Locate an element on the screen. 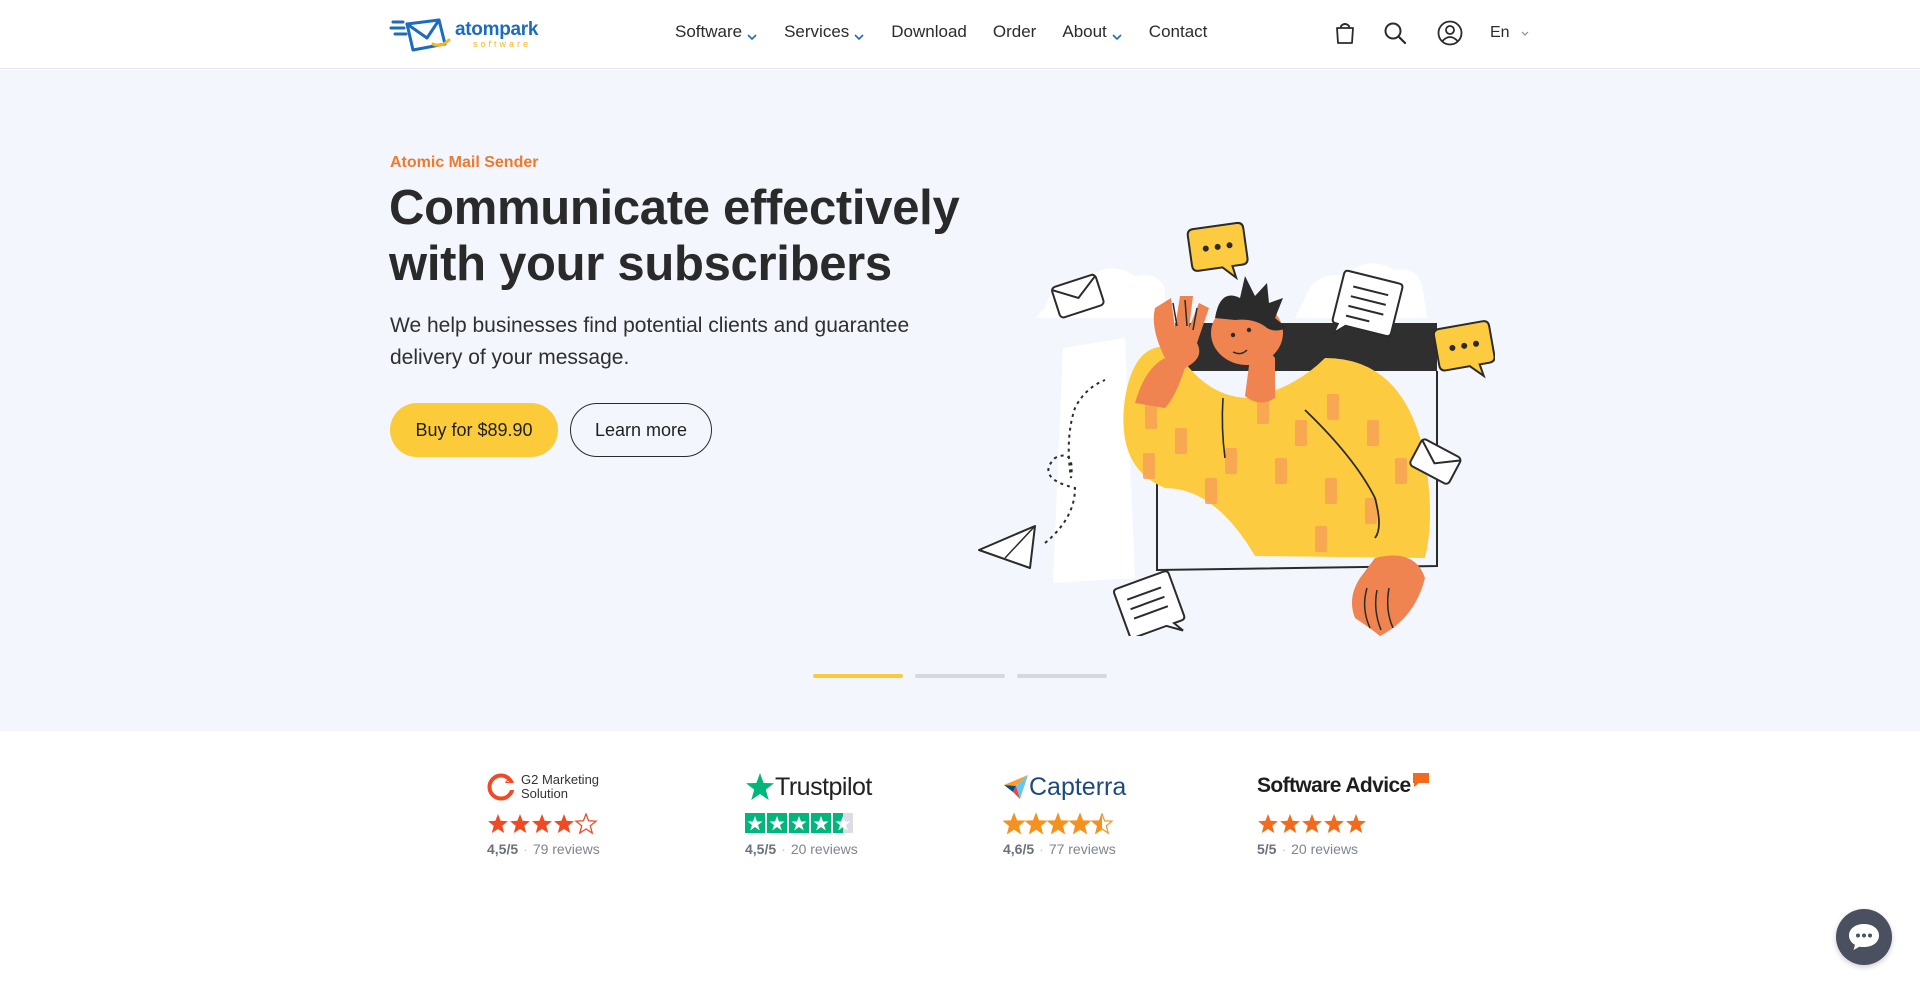  software-advice-score: 5/5 is located at coordinates (1267, 849).